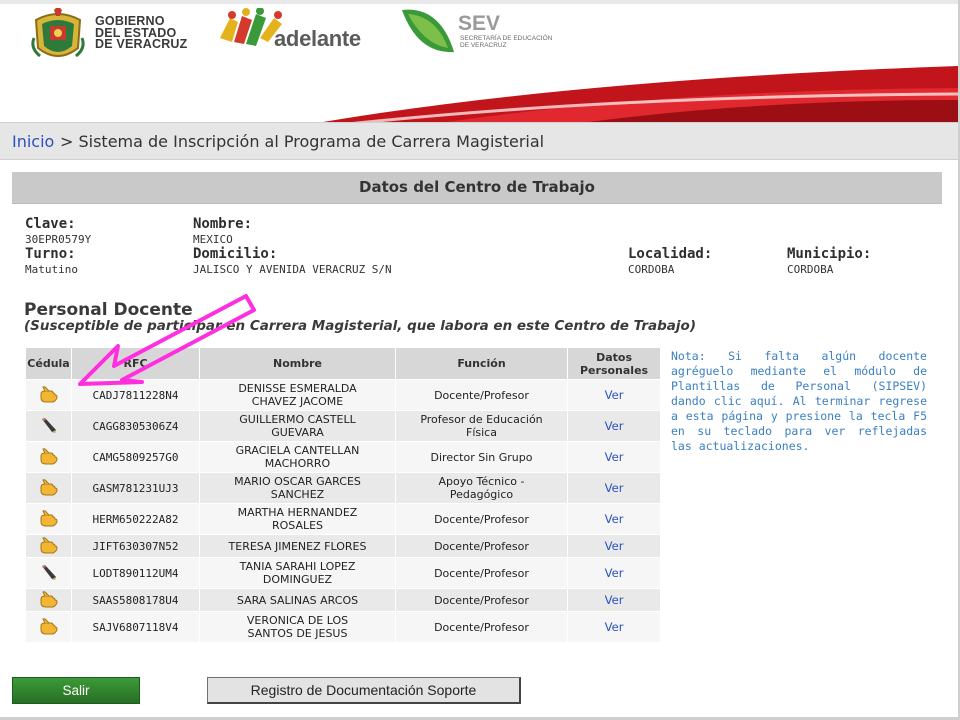 The width and height of the screenshot is (960, 720). Describe the element at coordinates (135, 457) in the screenshot. I see `rfc-cell: CAMG5809257G0` at that location.